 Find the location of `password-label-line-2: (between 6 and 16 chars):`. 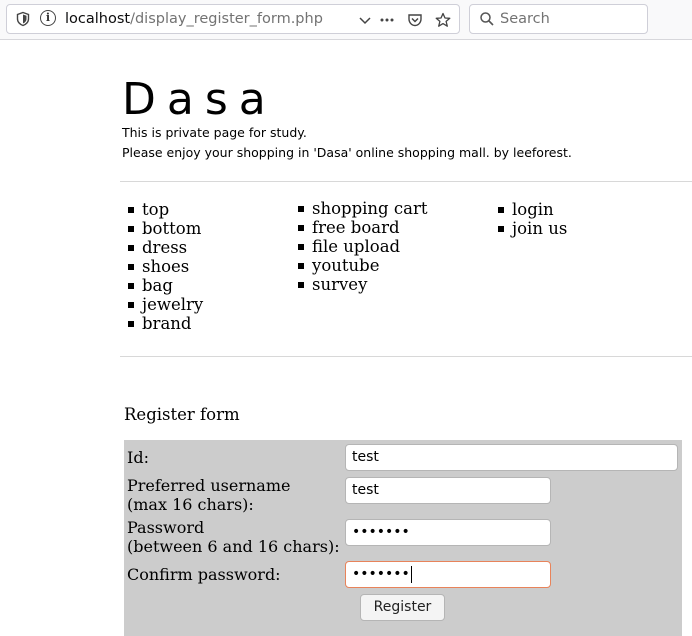

password-label-line-2: (between 6 and 16 chars): is located at coordinates (233, 546).